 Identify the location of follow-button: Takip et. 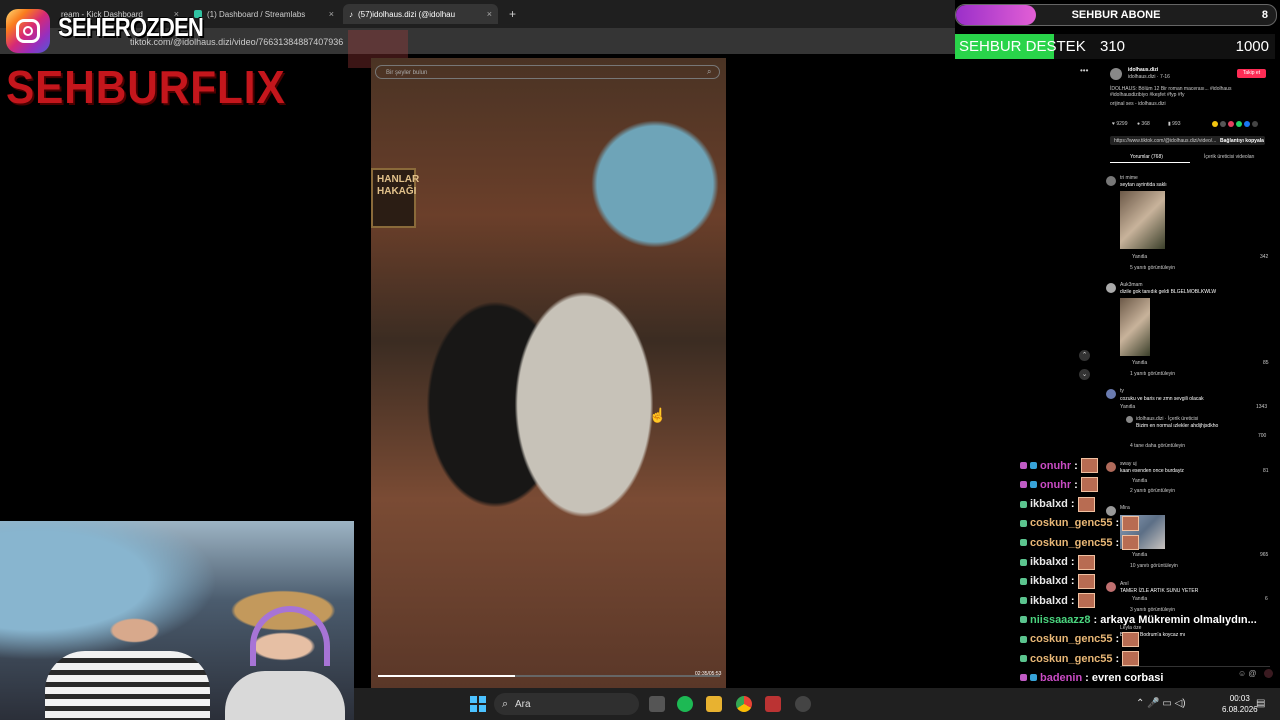
(1251, 73).